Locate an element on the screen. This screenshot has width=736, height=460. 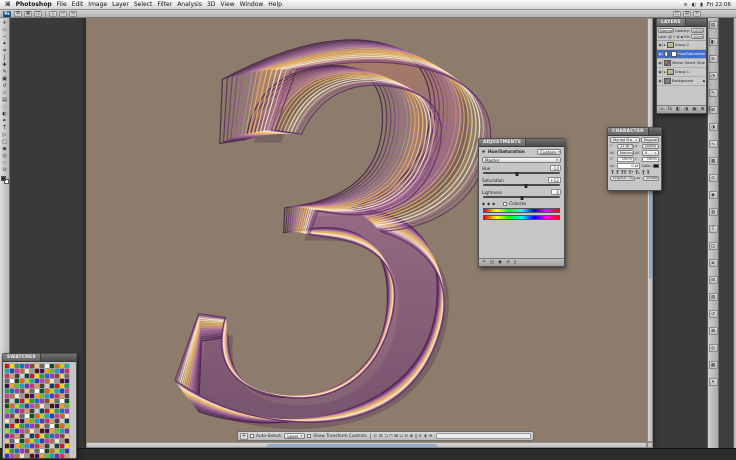
menu-item-edit: Edit is located at coordinates (78, 4).